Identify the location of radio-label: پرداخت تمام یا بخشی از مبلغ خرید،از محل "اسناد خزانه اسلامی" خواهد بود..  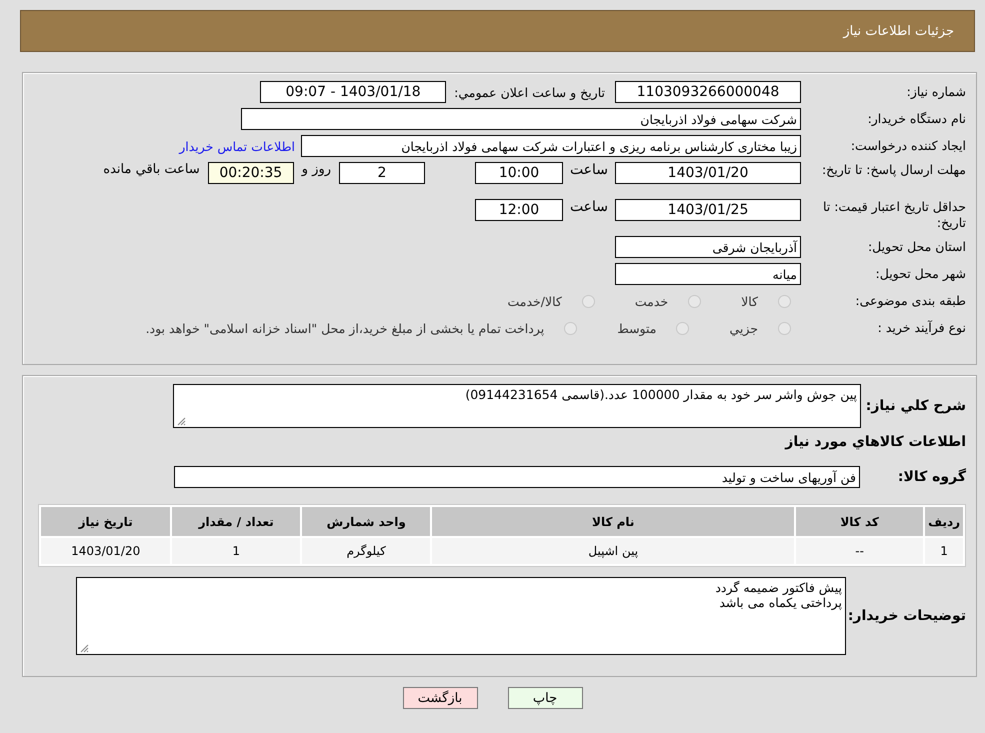
(345, 328).